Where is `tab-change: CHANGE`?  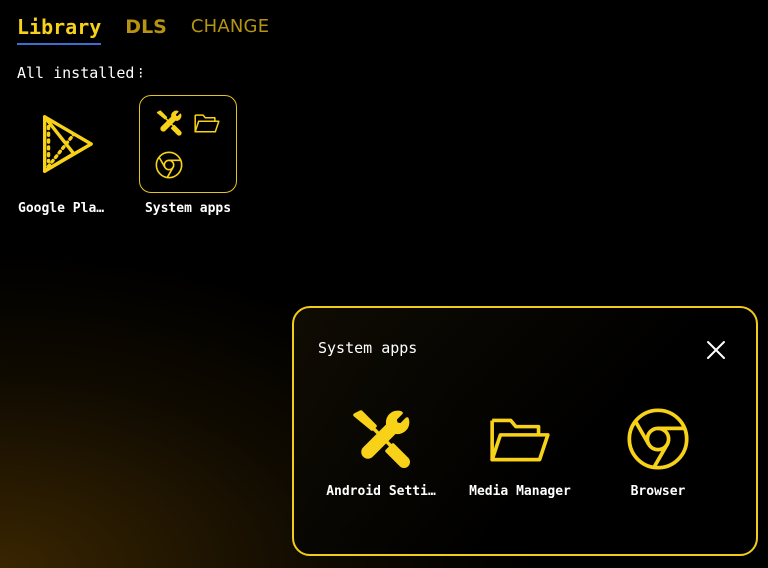 tab-change: CHANGE is located at coordinates (230, 27).